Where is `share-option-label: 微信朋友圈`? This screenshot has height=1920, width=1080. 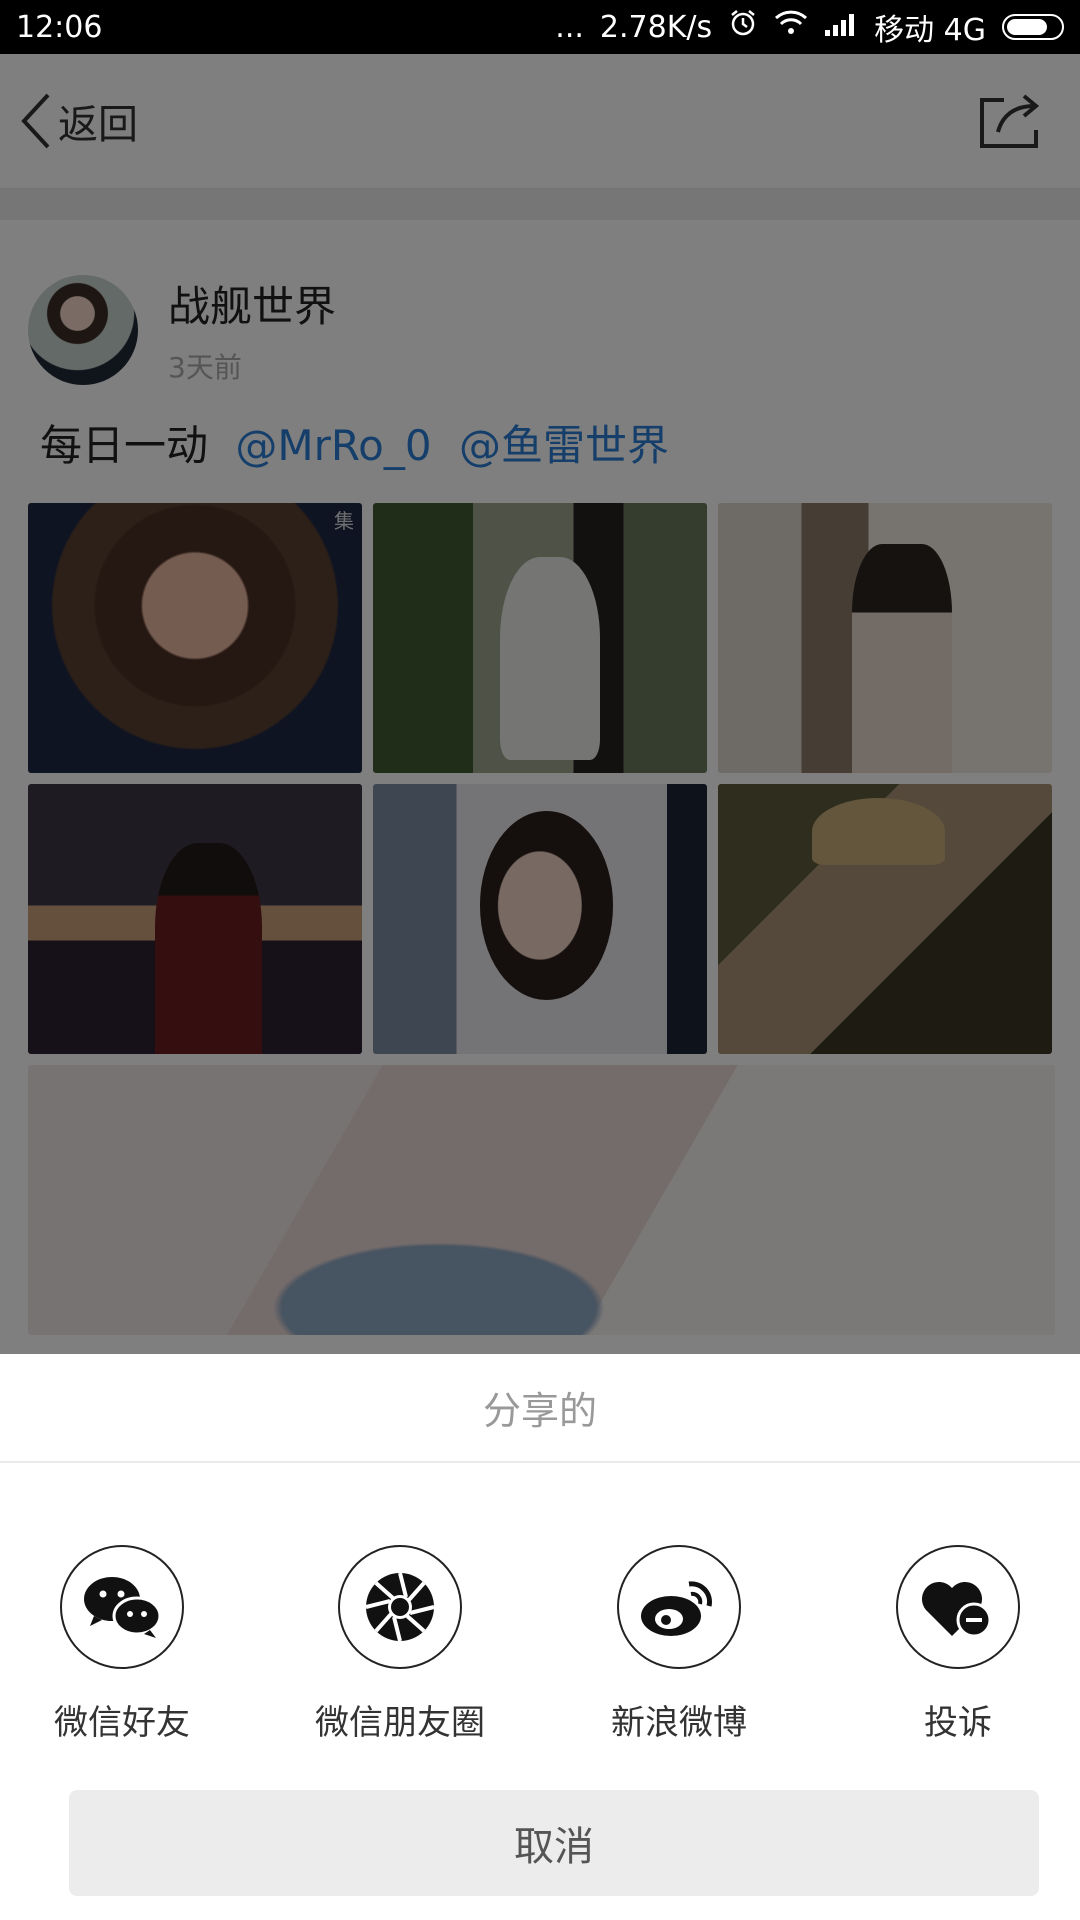 share-option-label: 微信朋友圈 is located at coordinates (400, 1723).